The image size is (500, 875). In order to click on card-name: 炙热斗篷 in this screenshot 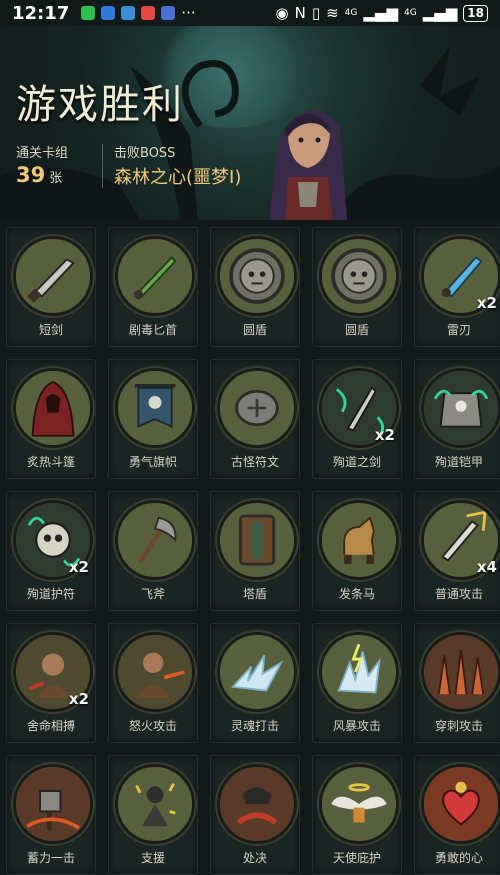, I will do `click(50, 462)`.